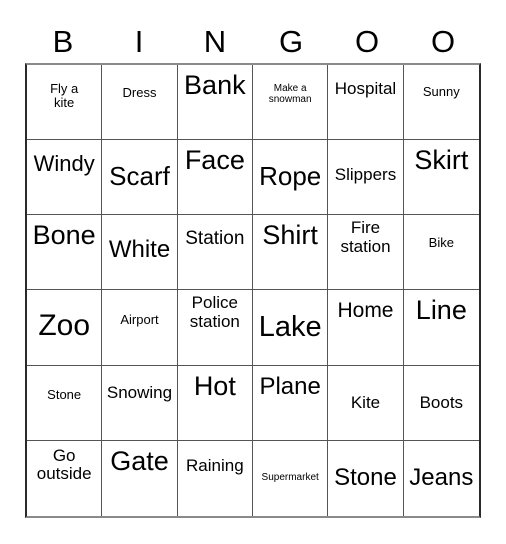 The width and height of the screenshot is (506, 544). Describe the element at coordinates (291, 41) in the screenshot. I see `header-letter-g: G` at that location.